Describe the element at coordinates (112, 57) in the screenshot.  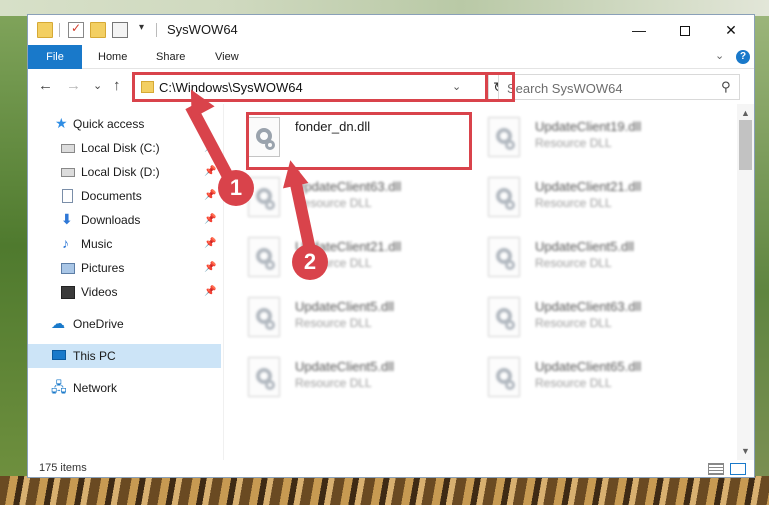
I see `tab-home: Home` at that location.